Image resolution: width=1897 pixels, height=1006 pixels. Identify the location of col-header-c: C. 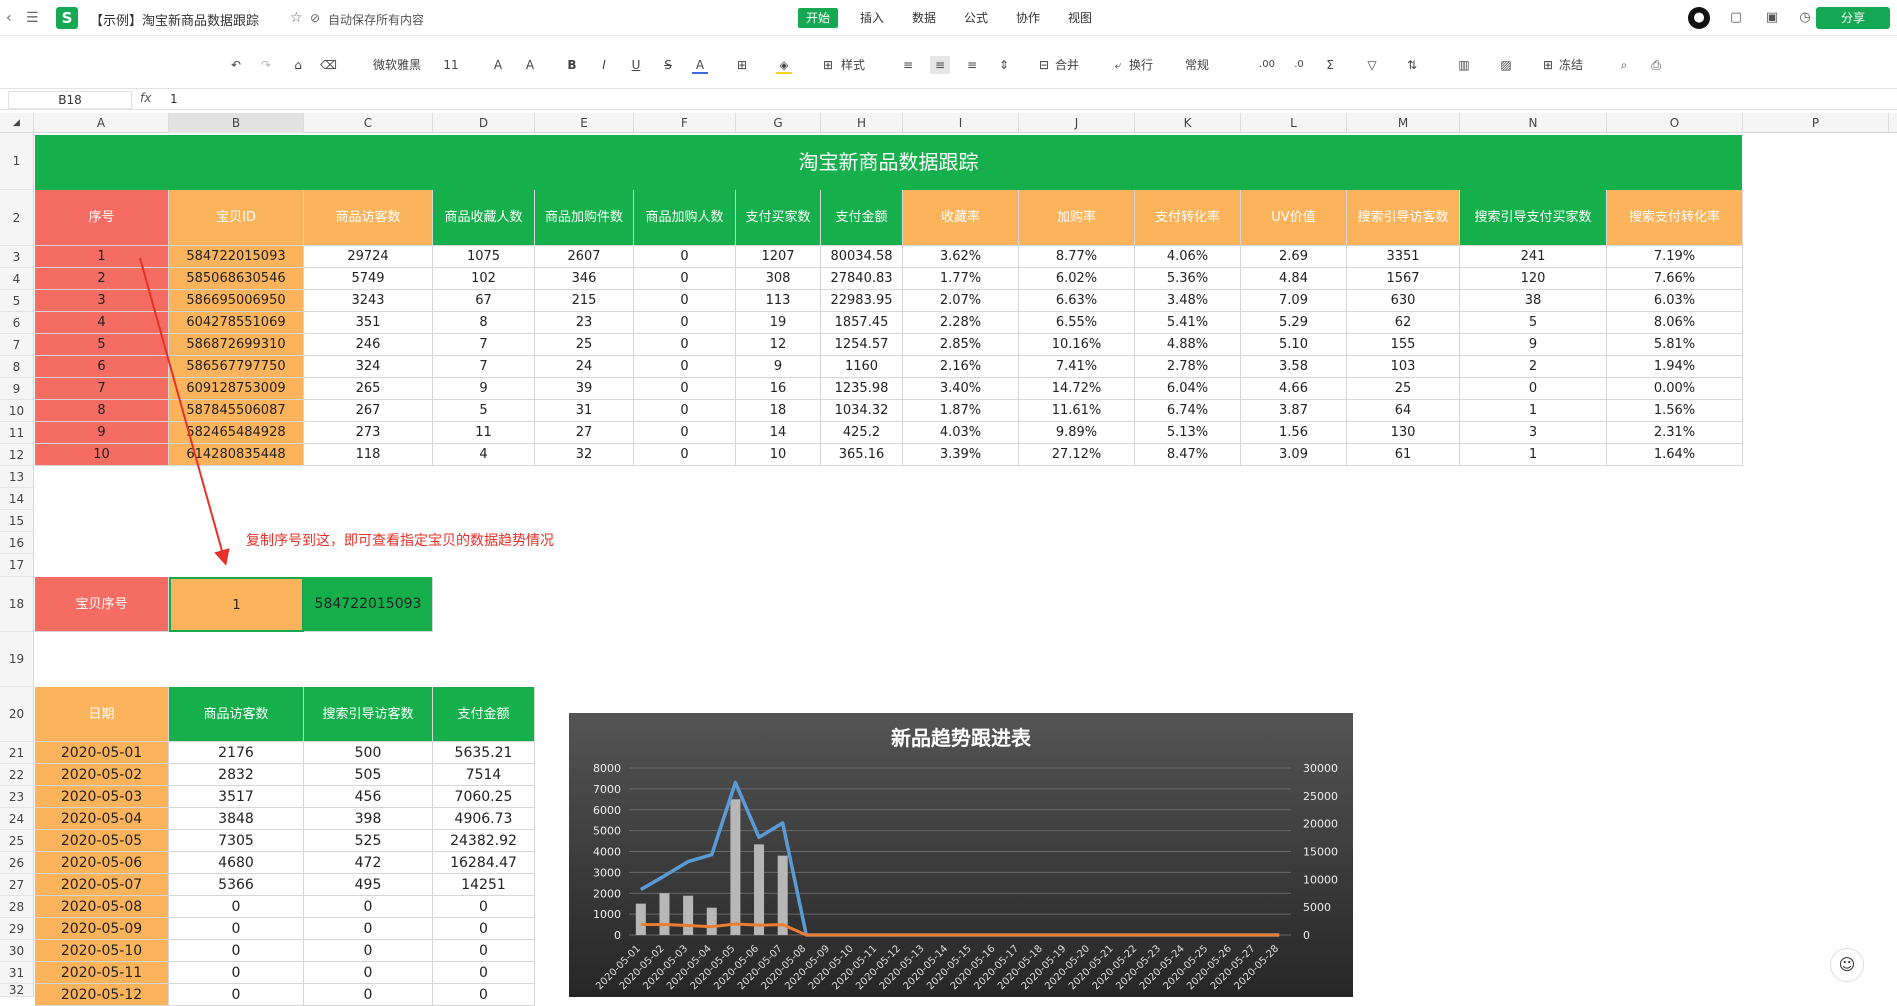
(368, 123).